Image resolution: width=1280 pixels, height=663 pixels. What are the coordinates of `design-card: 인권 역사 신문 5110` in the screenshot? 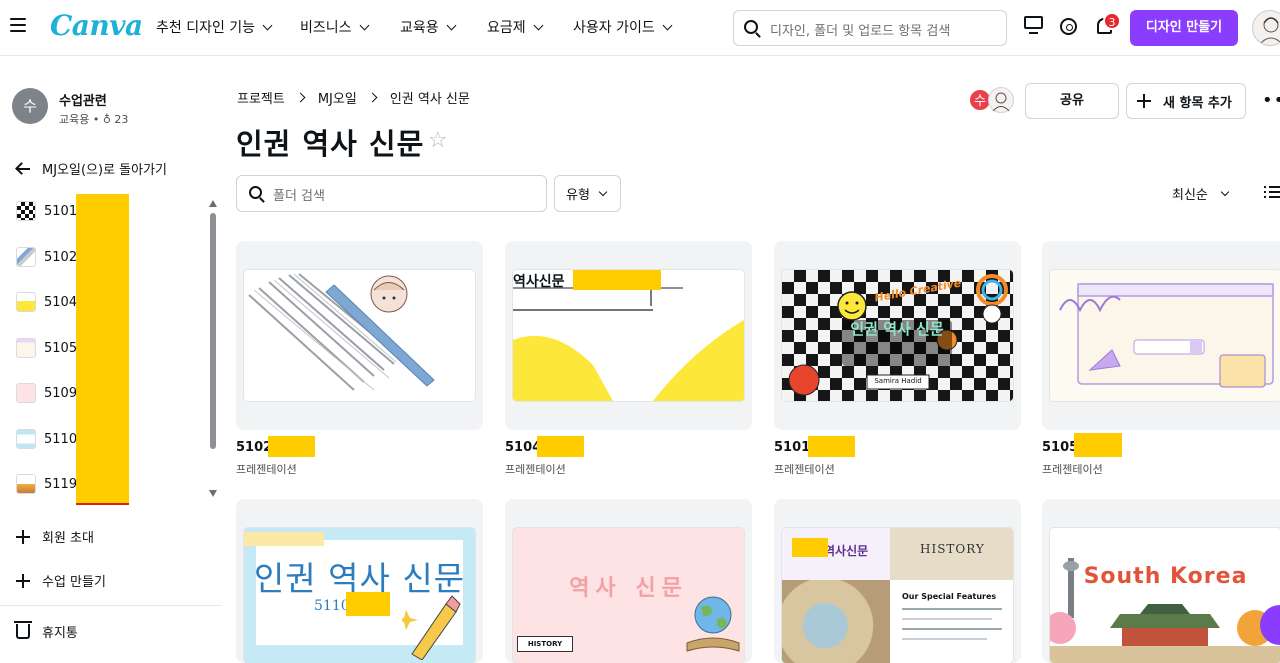 It's located at (359, 581).